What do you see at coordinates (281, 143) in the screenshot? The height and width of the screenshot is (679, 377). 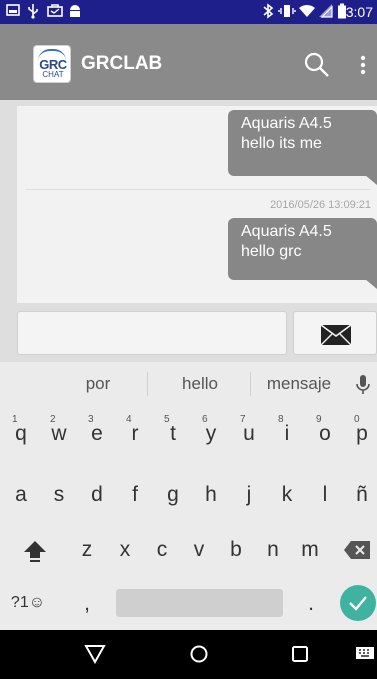 I see `message-text: hello its me` at bounding box center [281, 143].